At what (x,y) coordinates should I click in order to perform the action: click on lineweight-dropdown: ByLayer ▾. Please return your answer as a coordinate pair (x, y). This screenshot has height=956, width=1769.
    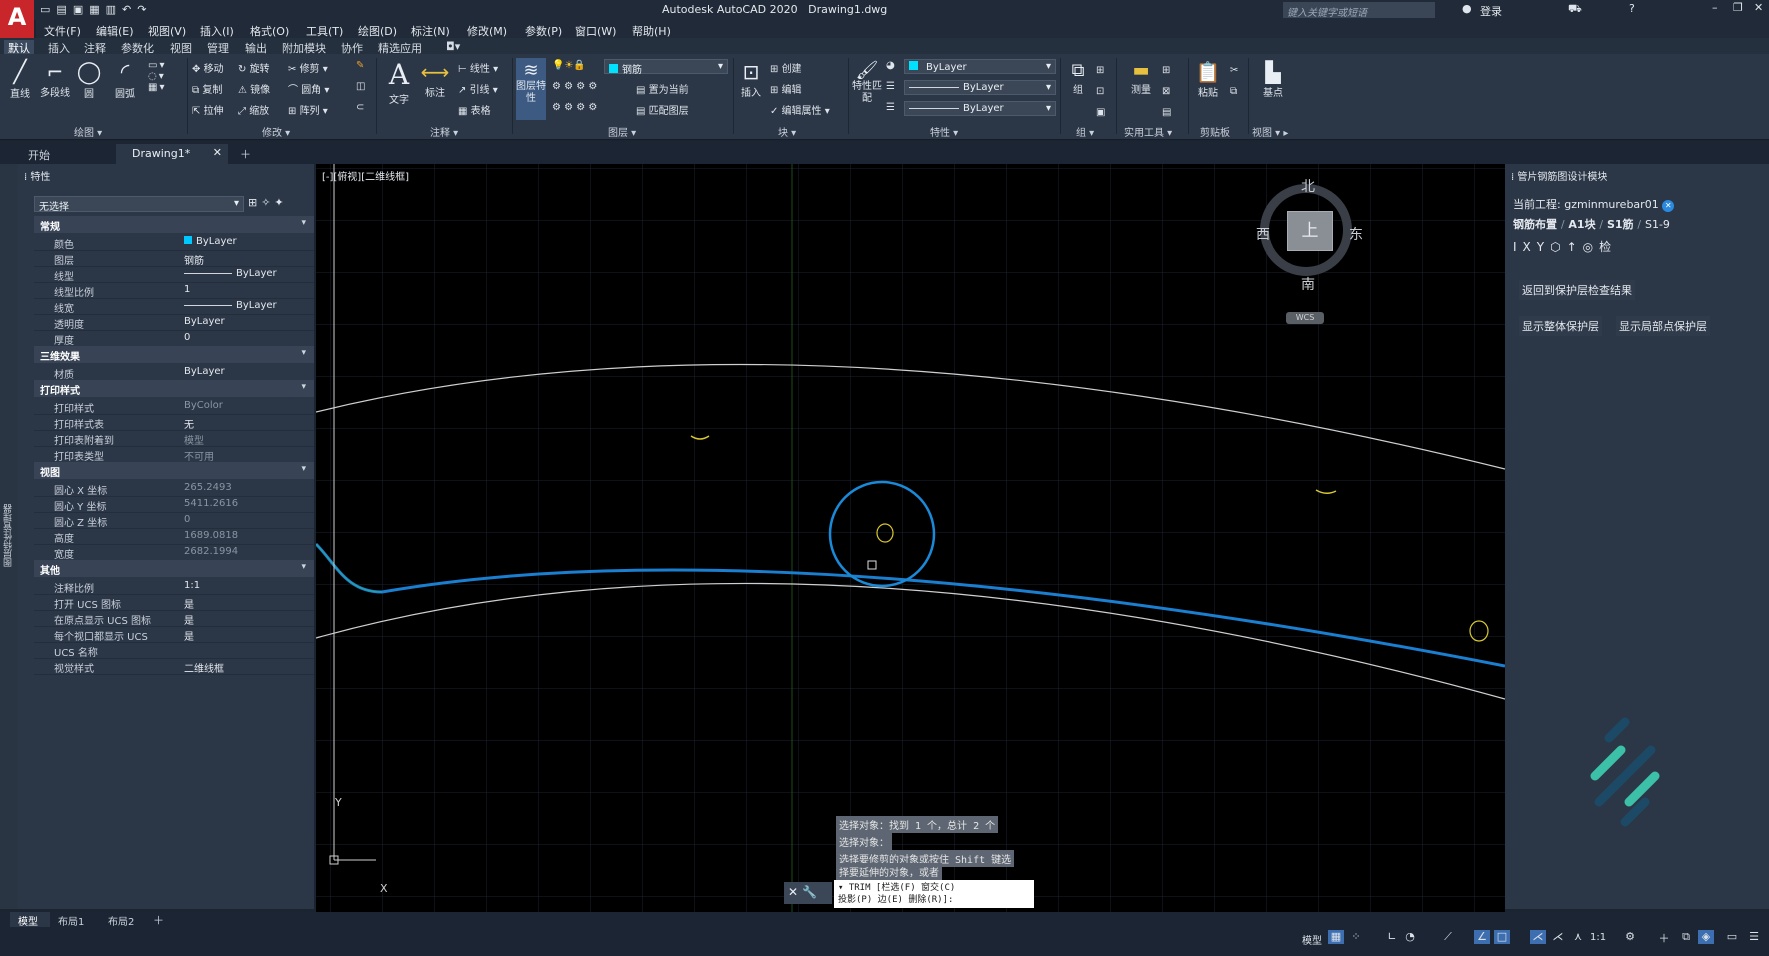
    Looking at the image, I should click on (980, 108).